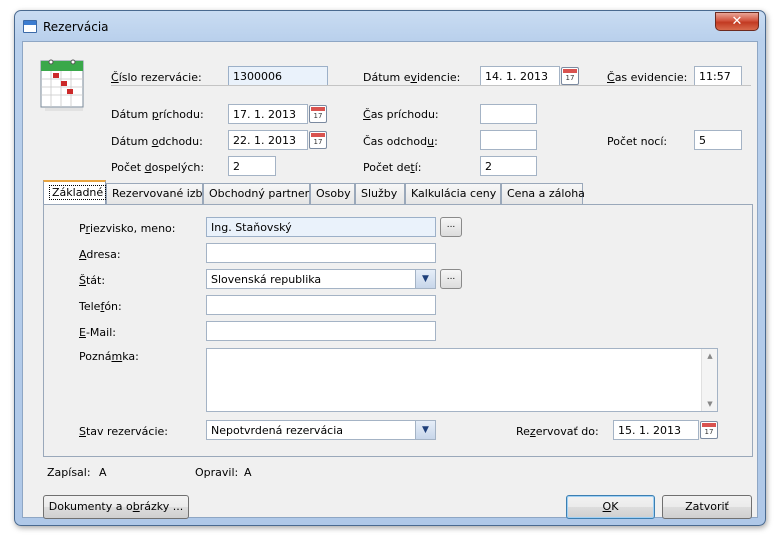 This screenshot has height=541, width=782. Describe the element at coordinates (62, 85) in the screenshot. I see `reservation-calendar-icon` at that location.